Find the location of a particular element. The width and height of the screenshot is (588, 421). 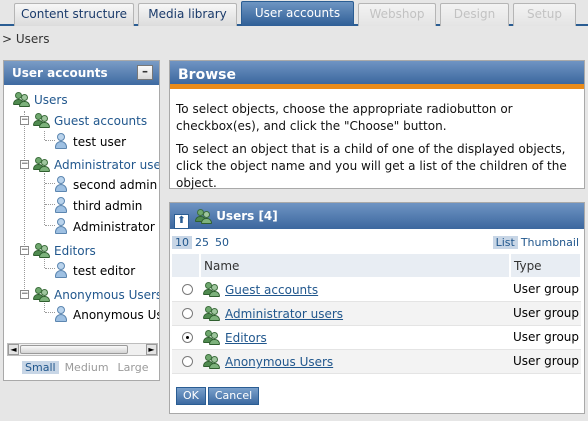

tree-item-third-admin: third admin is located at coordinates (98, 206).